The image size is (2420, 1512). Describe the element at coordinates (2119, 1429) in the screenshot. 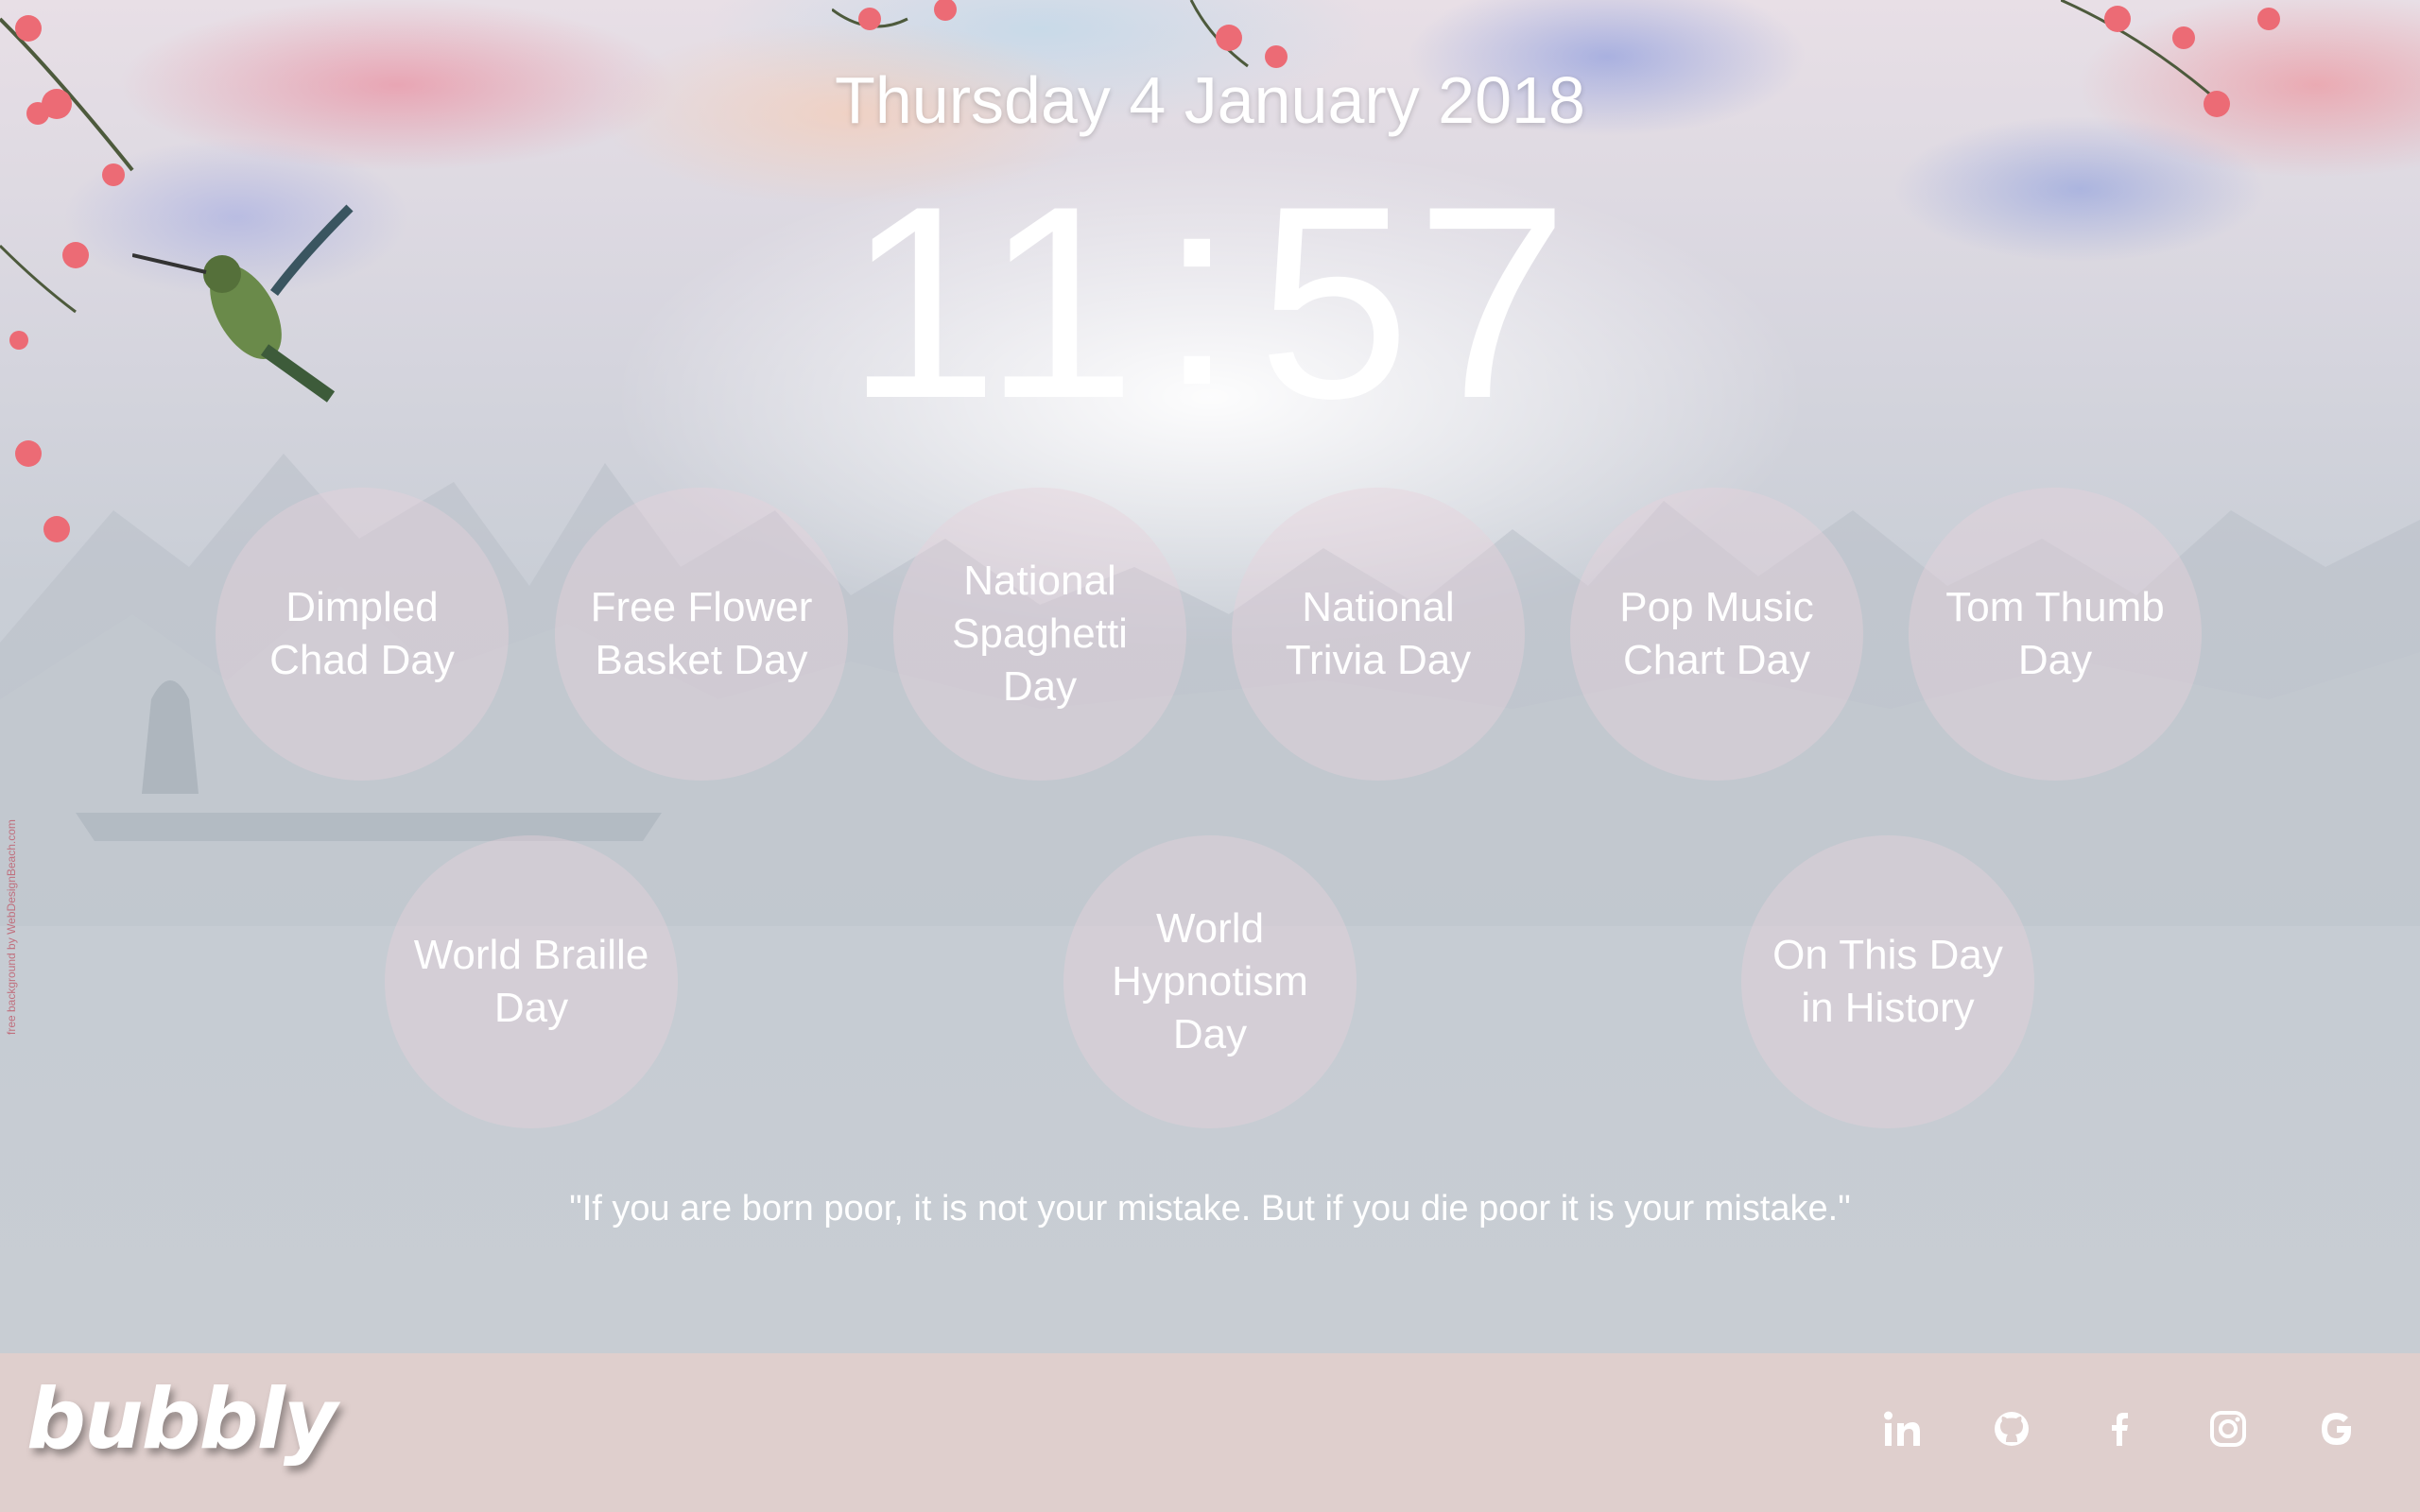

I see `facebook-icon` at that location.